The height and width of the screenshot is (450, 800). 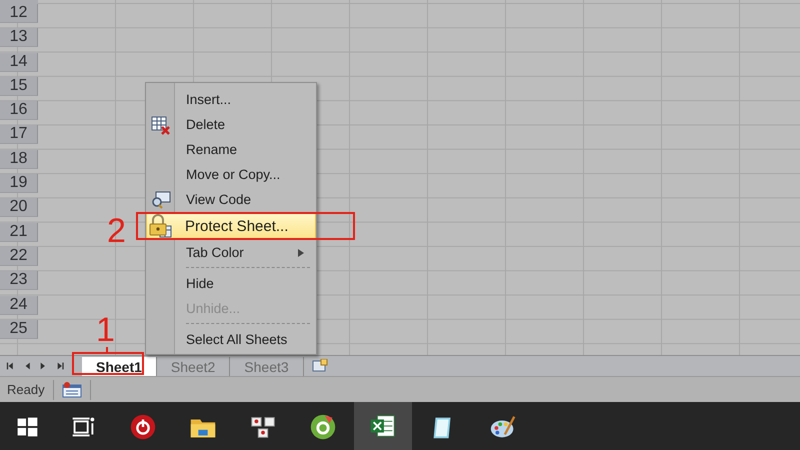 What do you see at coordinates (105, 330) in the screenshot?
I see `step-number: 1` at bounding box center [105, 330].